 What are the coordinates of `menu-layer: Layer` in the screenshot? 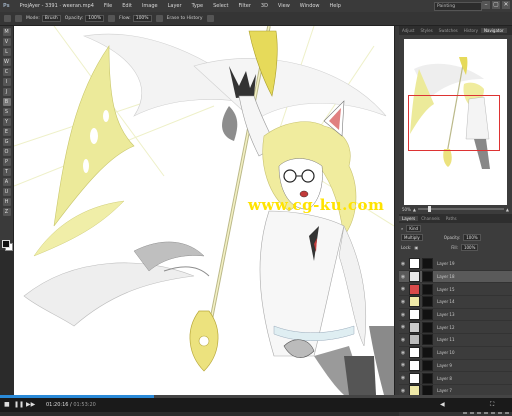 It's located at (175, 6).